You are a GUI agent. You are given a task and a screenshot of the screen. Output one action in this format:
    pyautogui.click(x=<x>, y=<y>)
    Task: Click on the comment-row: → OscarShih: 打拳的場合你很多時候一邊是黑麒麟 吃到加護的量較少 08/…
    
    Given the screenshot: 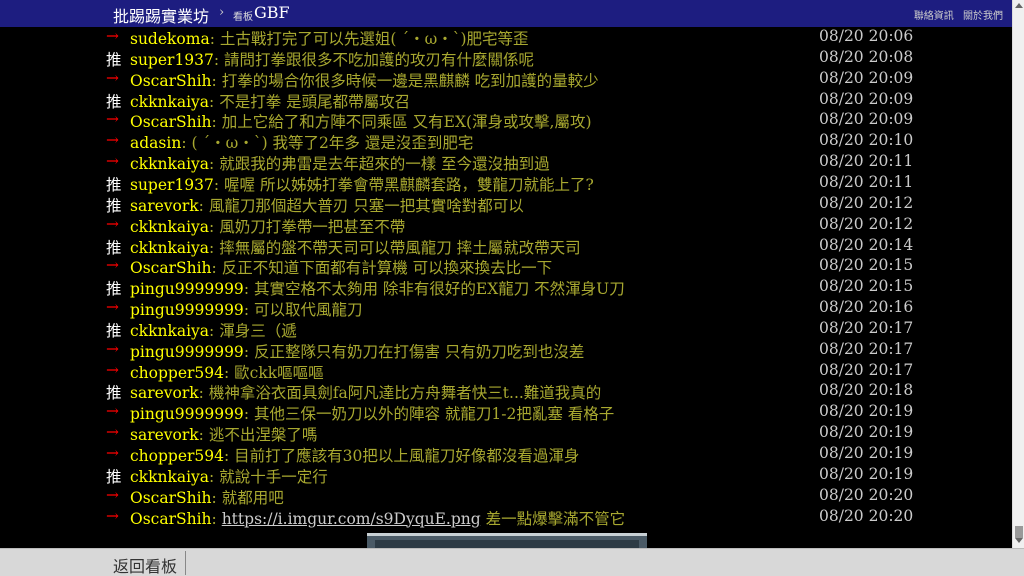 What is the action you would take?
    pyautogui.click(x=506, y=79)
    